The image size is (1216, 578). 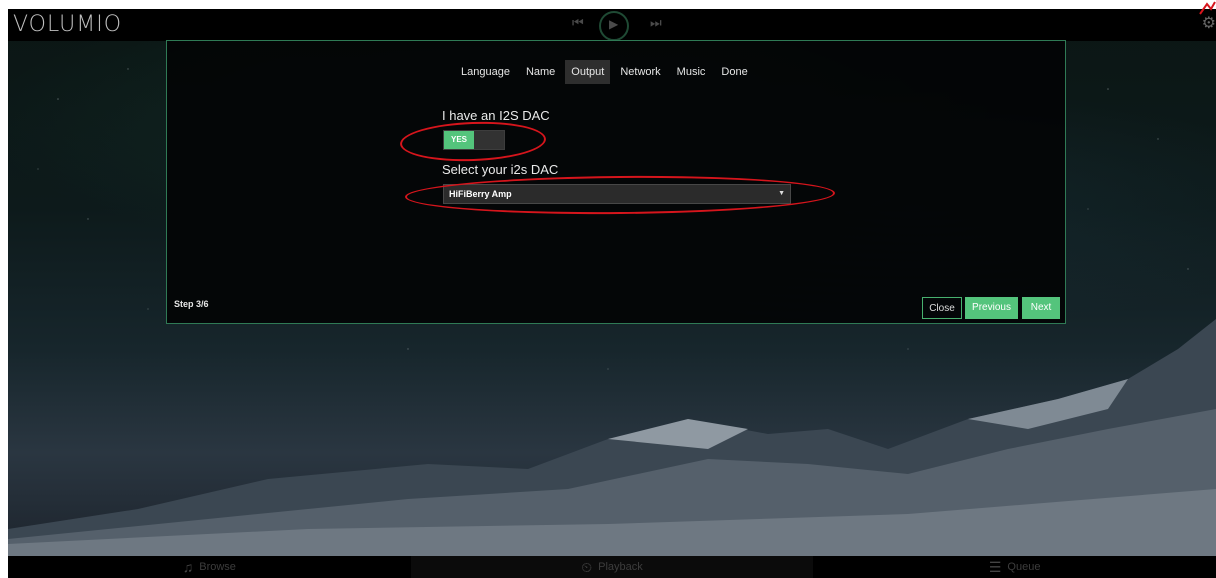 What do you see at coordinates (578, 23) in the screenshot?
I see `previous-track-icon: ⏮` at bounding box center [578, 23].